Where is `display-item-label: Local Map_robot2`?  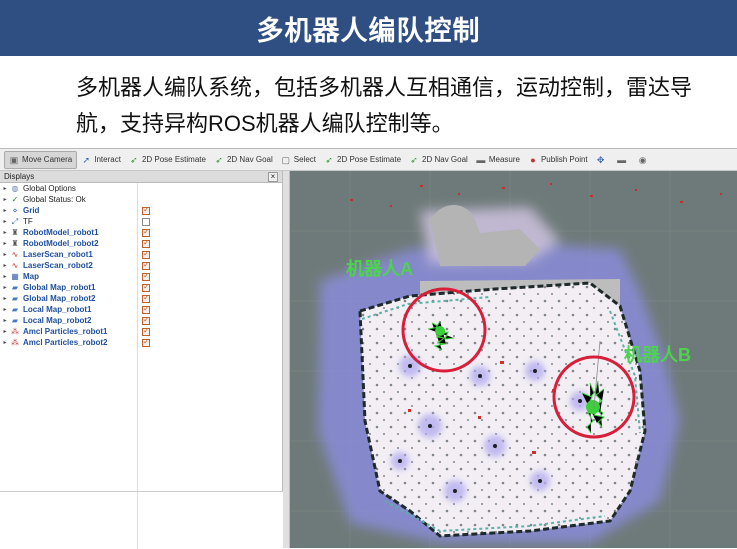 display-item-label: Local Map_robot2 is located at coordinates (57, 320).